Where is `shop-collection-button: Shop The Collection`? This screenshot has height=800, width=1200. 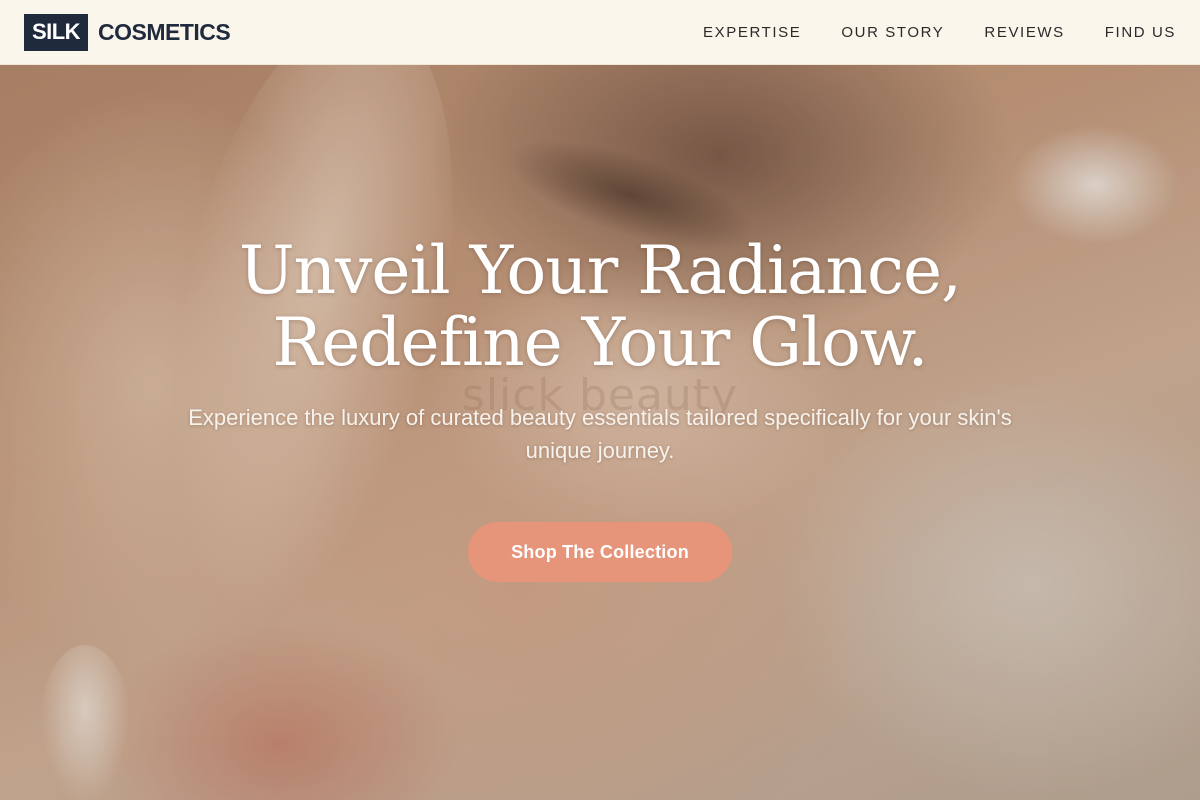 shop-collection-button: Shop The Collection is located at coordinates (600, 552).